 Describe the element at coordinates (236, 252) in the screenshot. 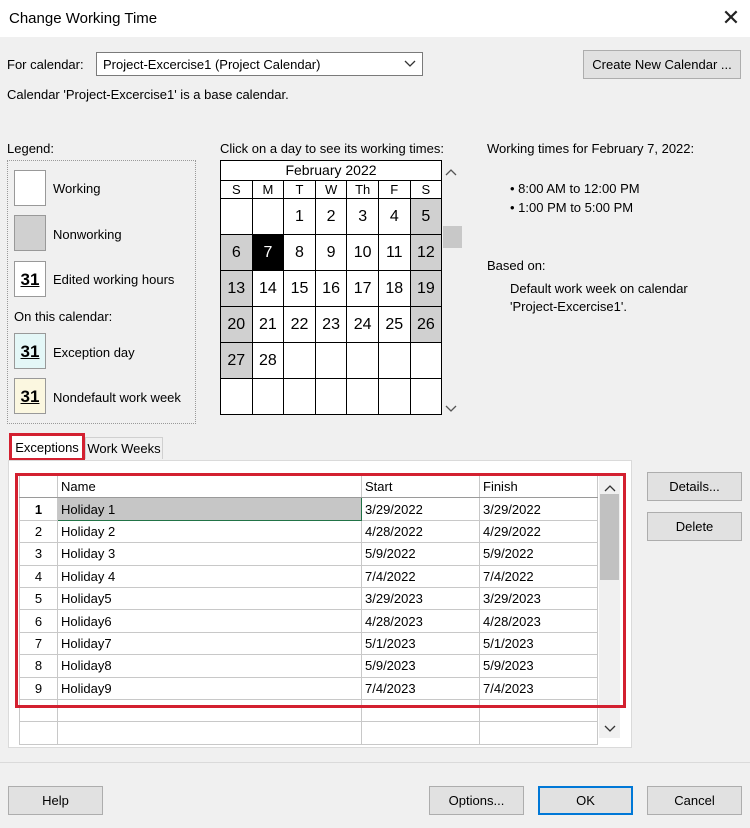

I see `calendar-day: 6` at that location.